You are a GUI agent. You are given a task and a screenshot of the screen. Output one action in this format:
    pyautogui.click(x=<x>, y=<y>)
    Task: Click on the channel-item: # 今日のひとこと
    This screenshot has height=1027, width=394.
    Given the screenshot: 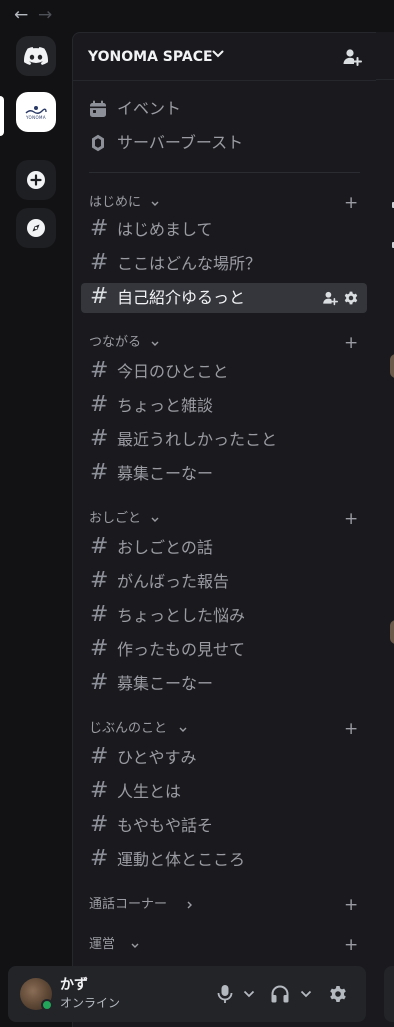 What is the action you would take?
    pyautogui.click(x=224, y=372)
    